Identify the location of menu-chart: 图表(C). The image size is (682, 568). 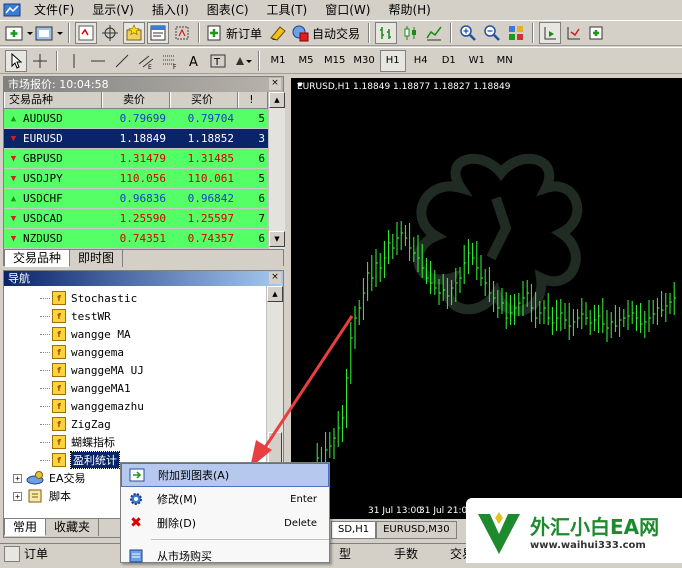
(228, 10).